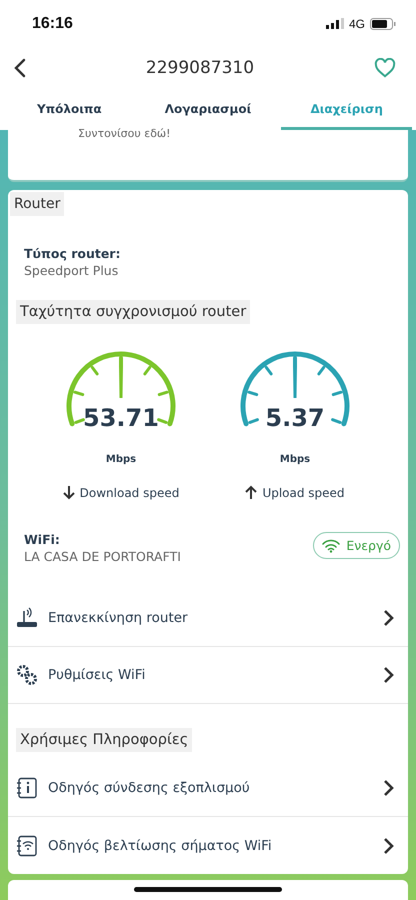 The image size is (416, 900). I want to click on menu-row: Οδηγός σύνδεσης εξοπλισμού, so click(208, 789).